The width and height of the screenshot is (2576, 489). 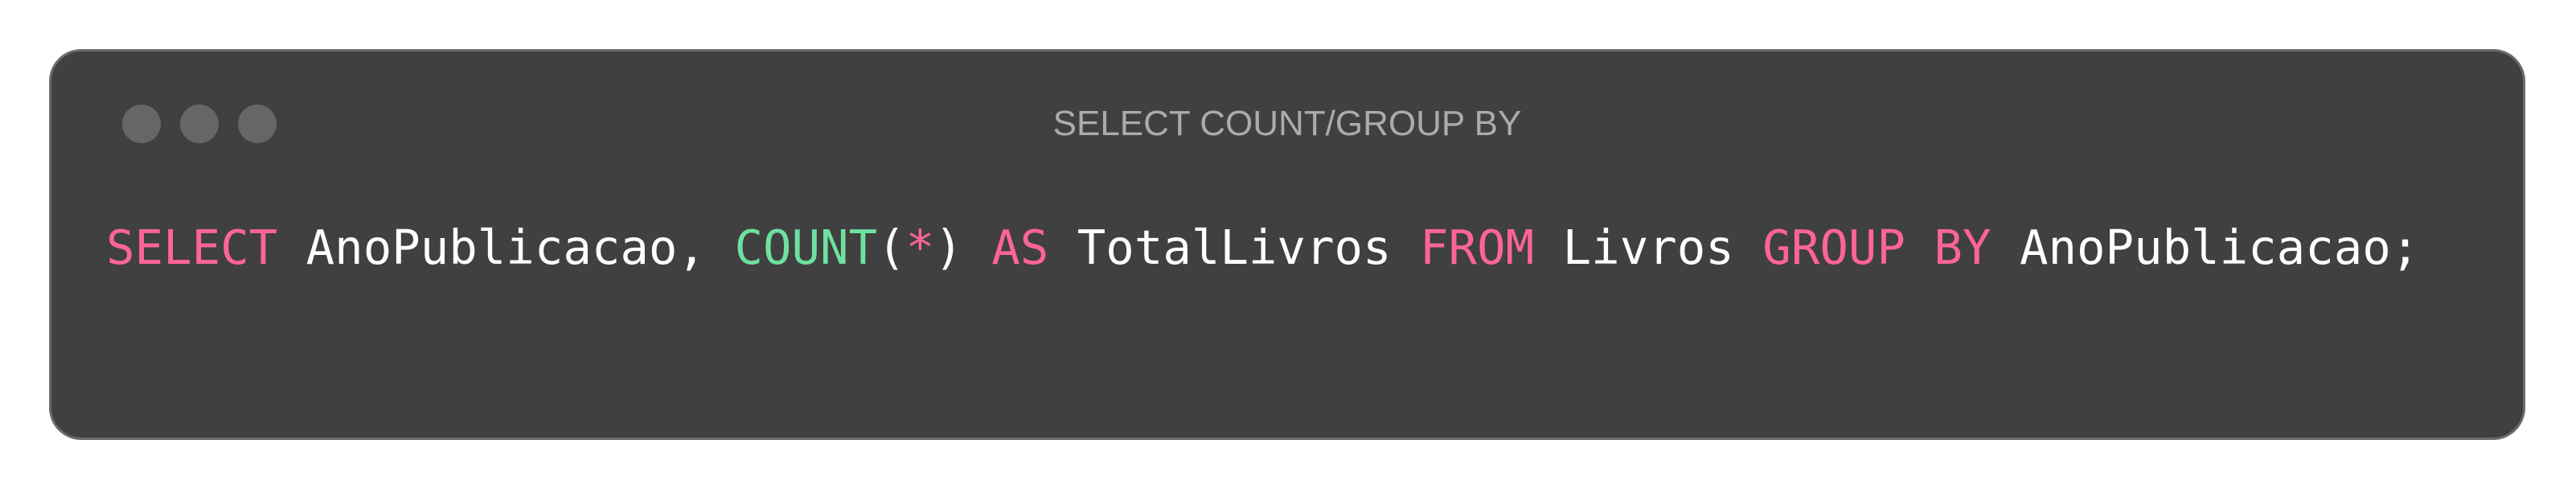 I want to click on token-punct: ), so click(x=963, y=247).